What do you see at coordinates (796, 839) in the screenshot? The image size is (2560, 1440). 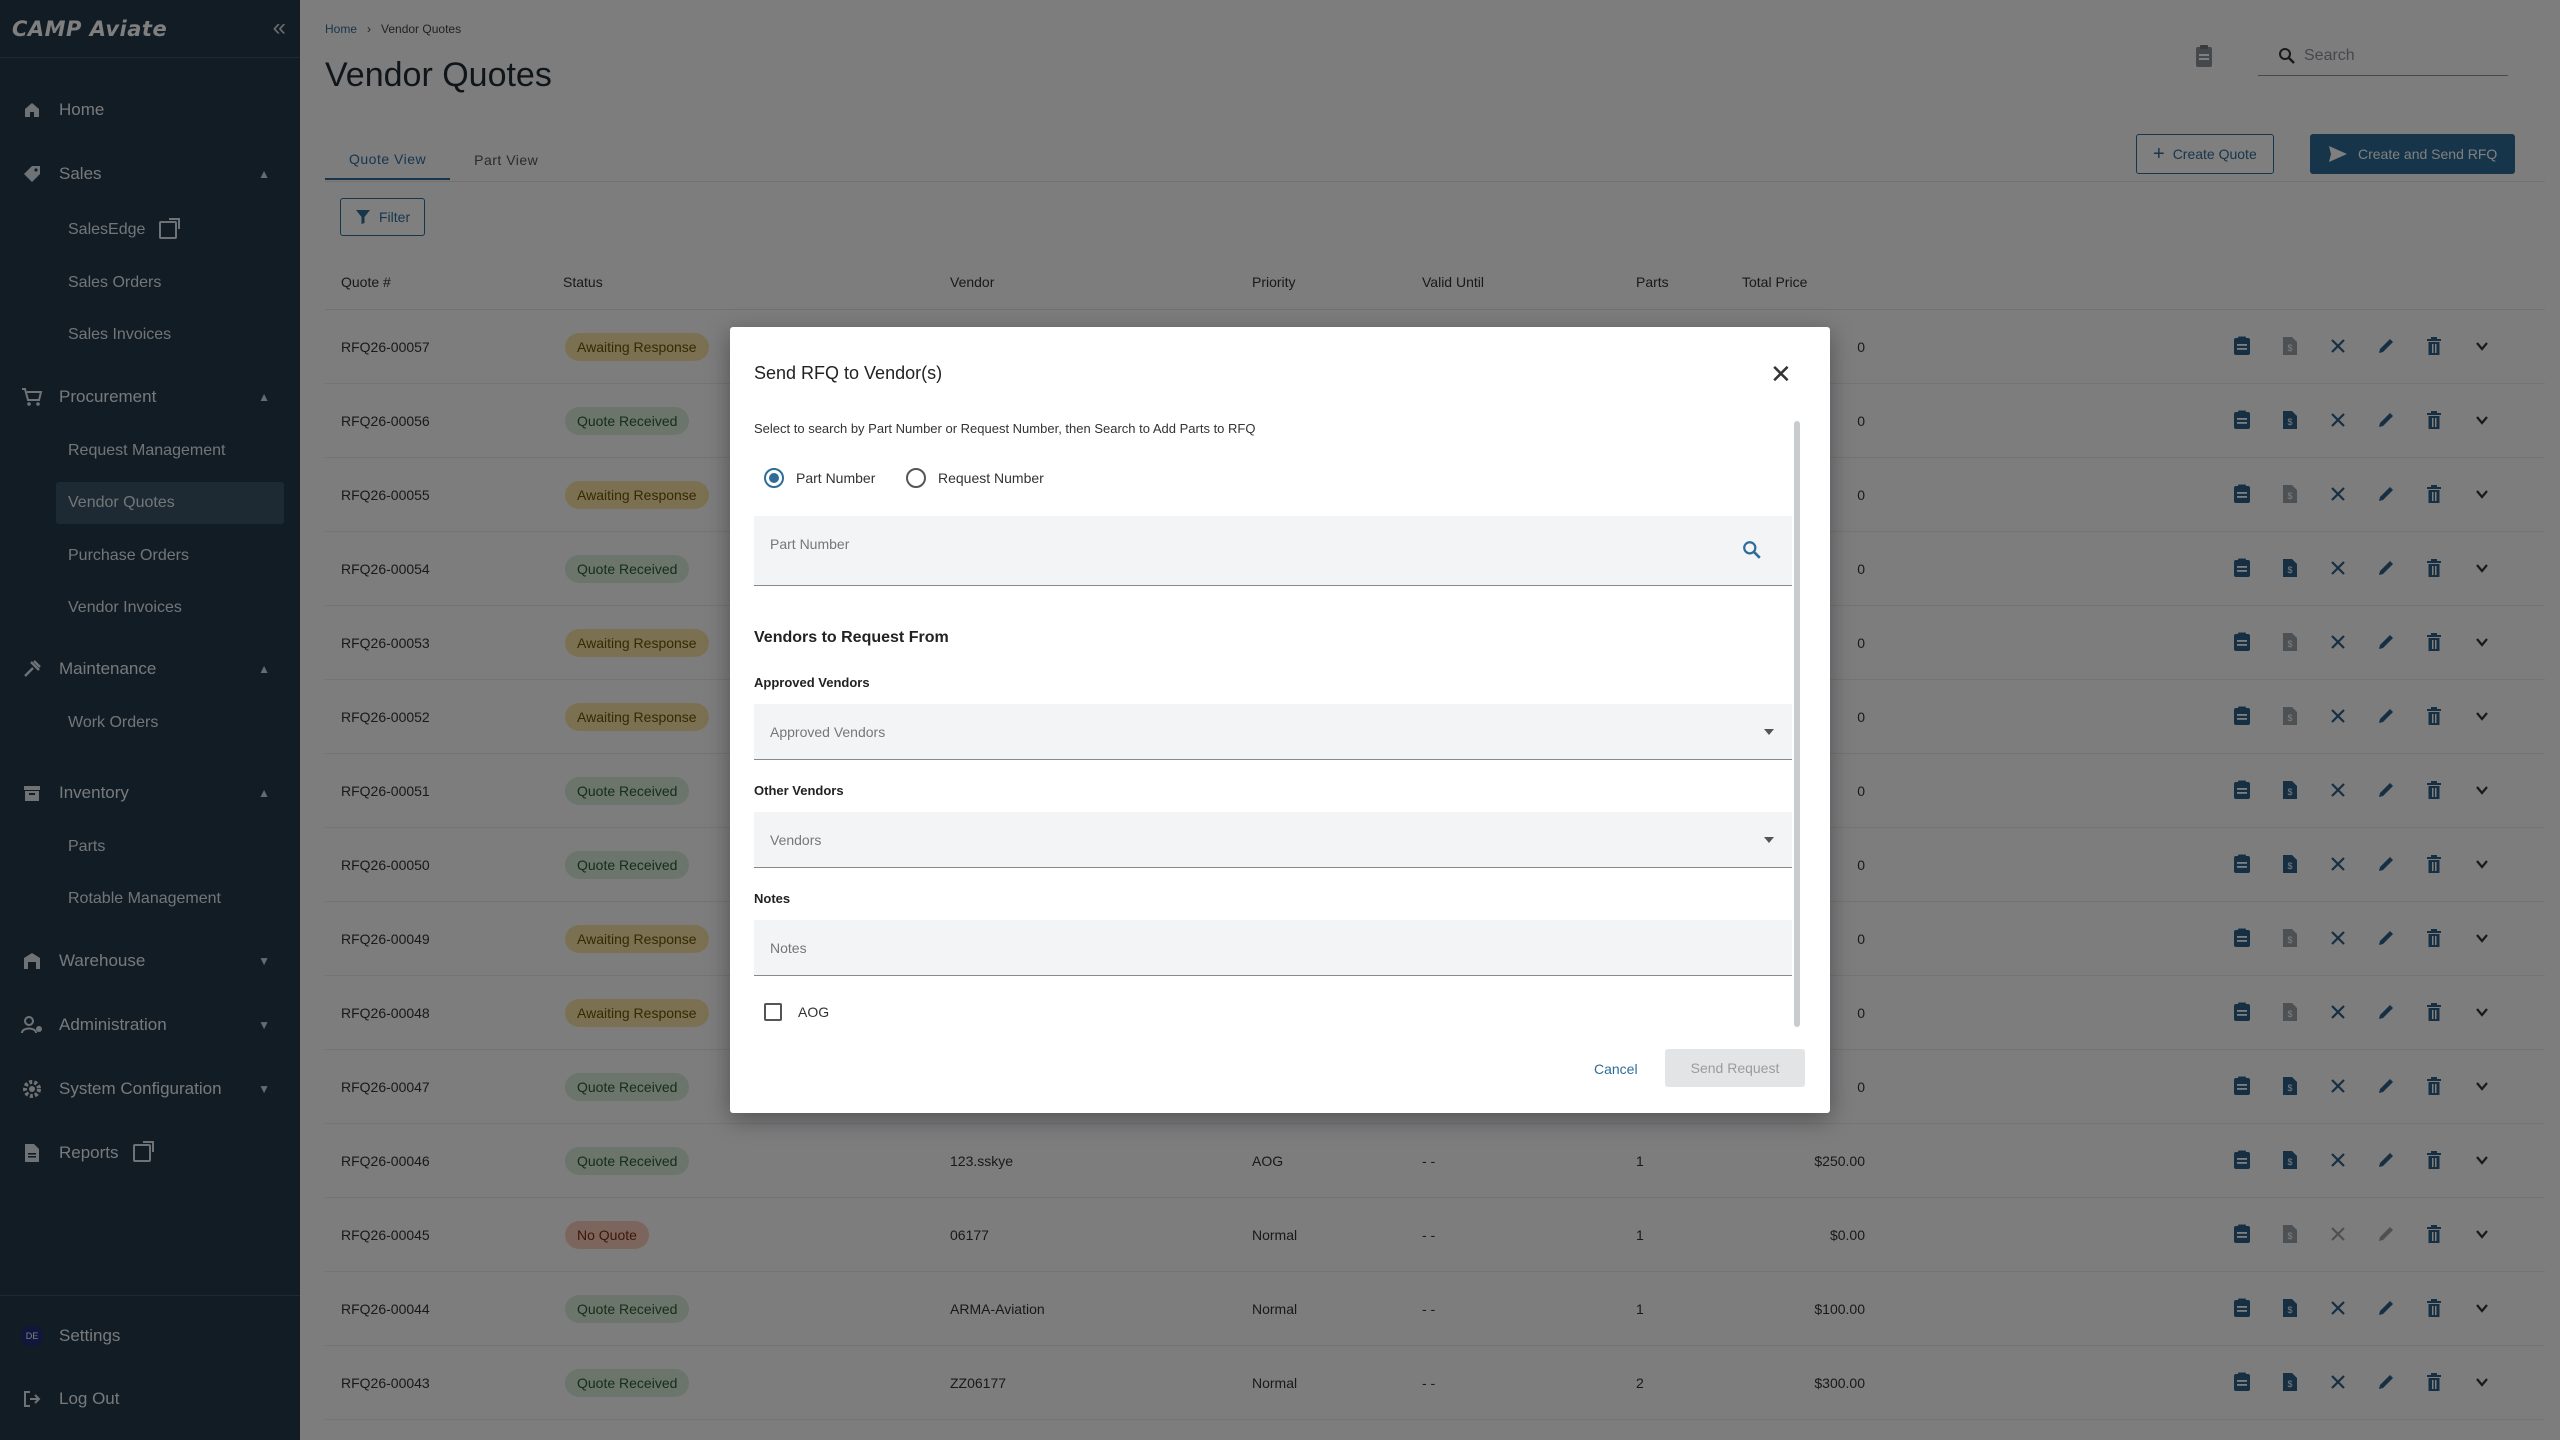 I see `other-vendors-placeholder: Vendors` at bounding box center [796, 839].